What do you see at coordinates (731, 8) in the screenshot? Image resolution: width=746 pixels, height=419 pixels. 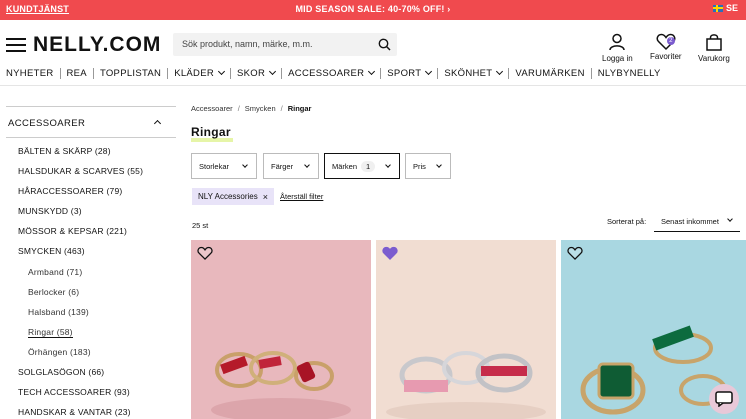 I see `language-code: SE` at bounding box center [731, 8].